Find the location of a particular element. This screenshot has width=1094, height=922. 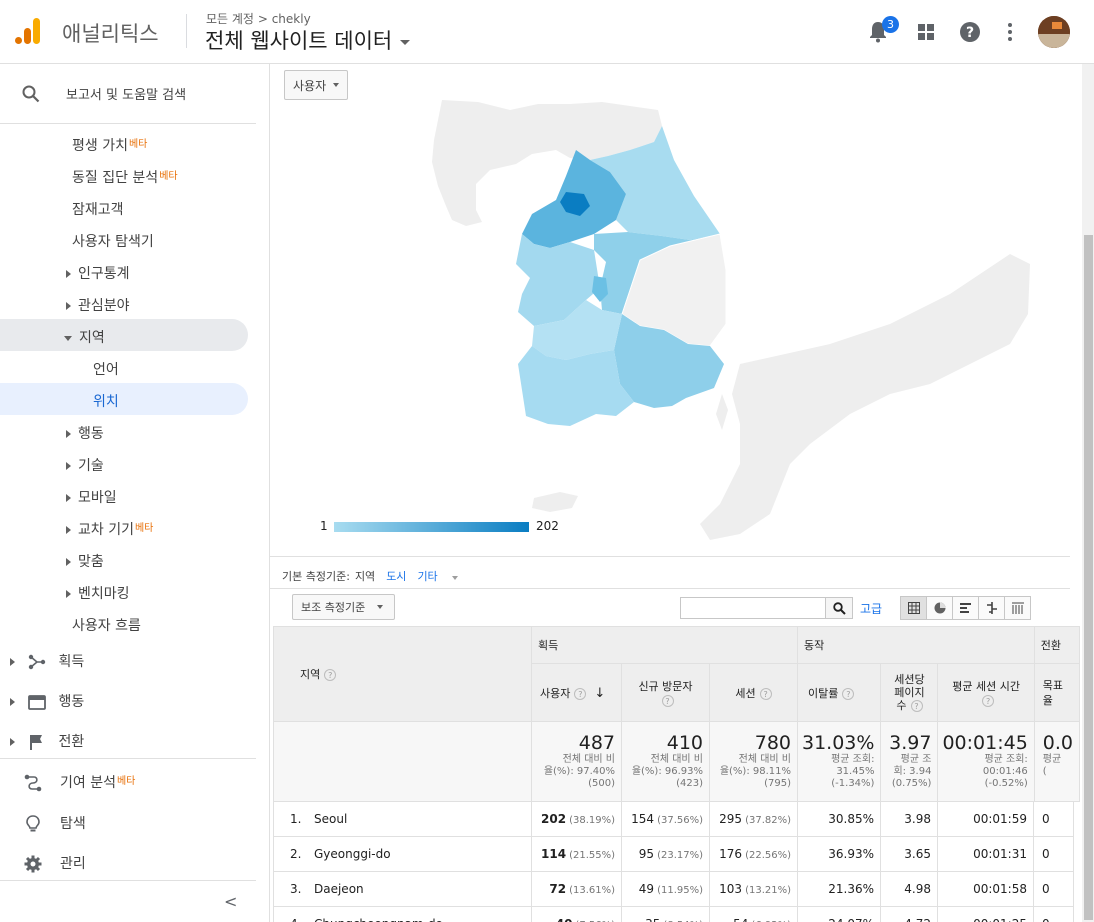

more-options-button is located at coordinates (1010, 32).